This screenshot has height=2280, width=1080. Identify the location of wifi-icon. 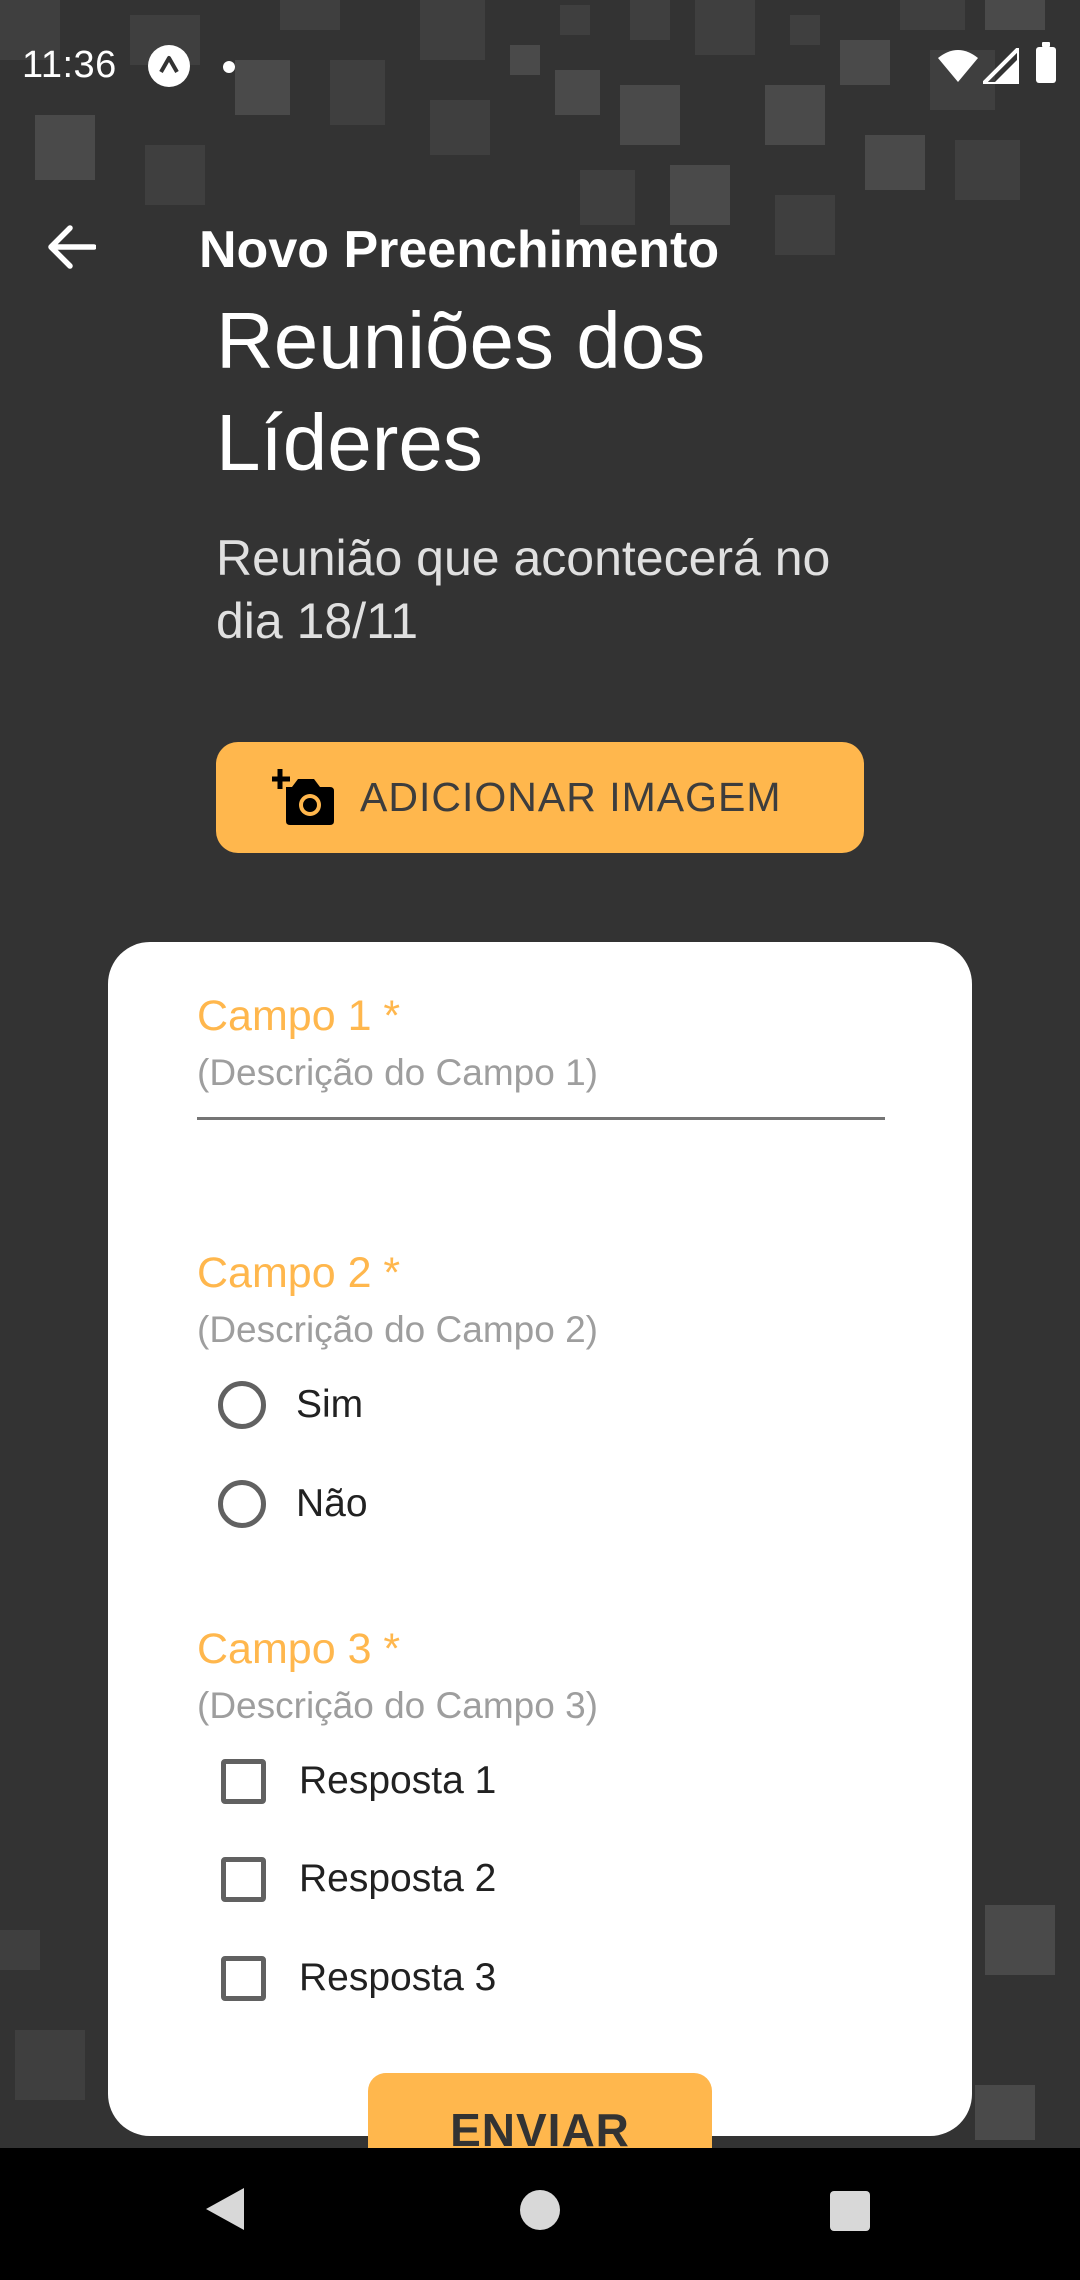
(958, 66).